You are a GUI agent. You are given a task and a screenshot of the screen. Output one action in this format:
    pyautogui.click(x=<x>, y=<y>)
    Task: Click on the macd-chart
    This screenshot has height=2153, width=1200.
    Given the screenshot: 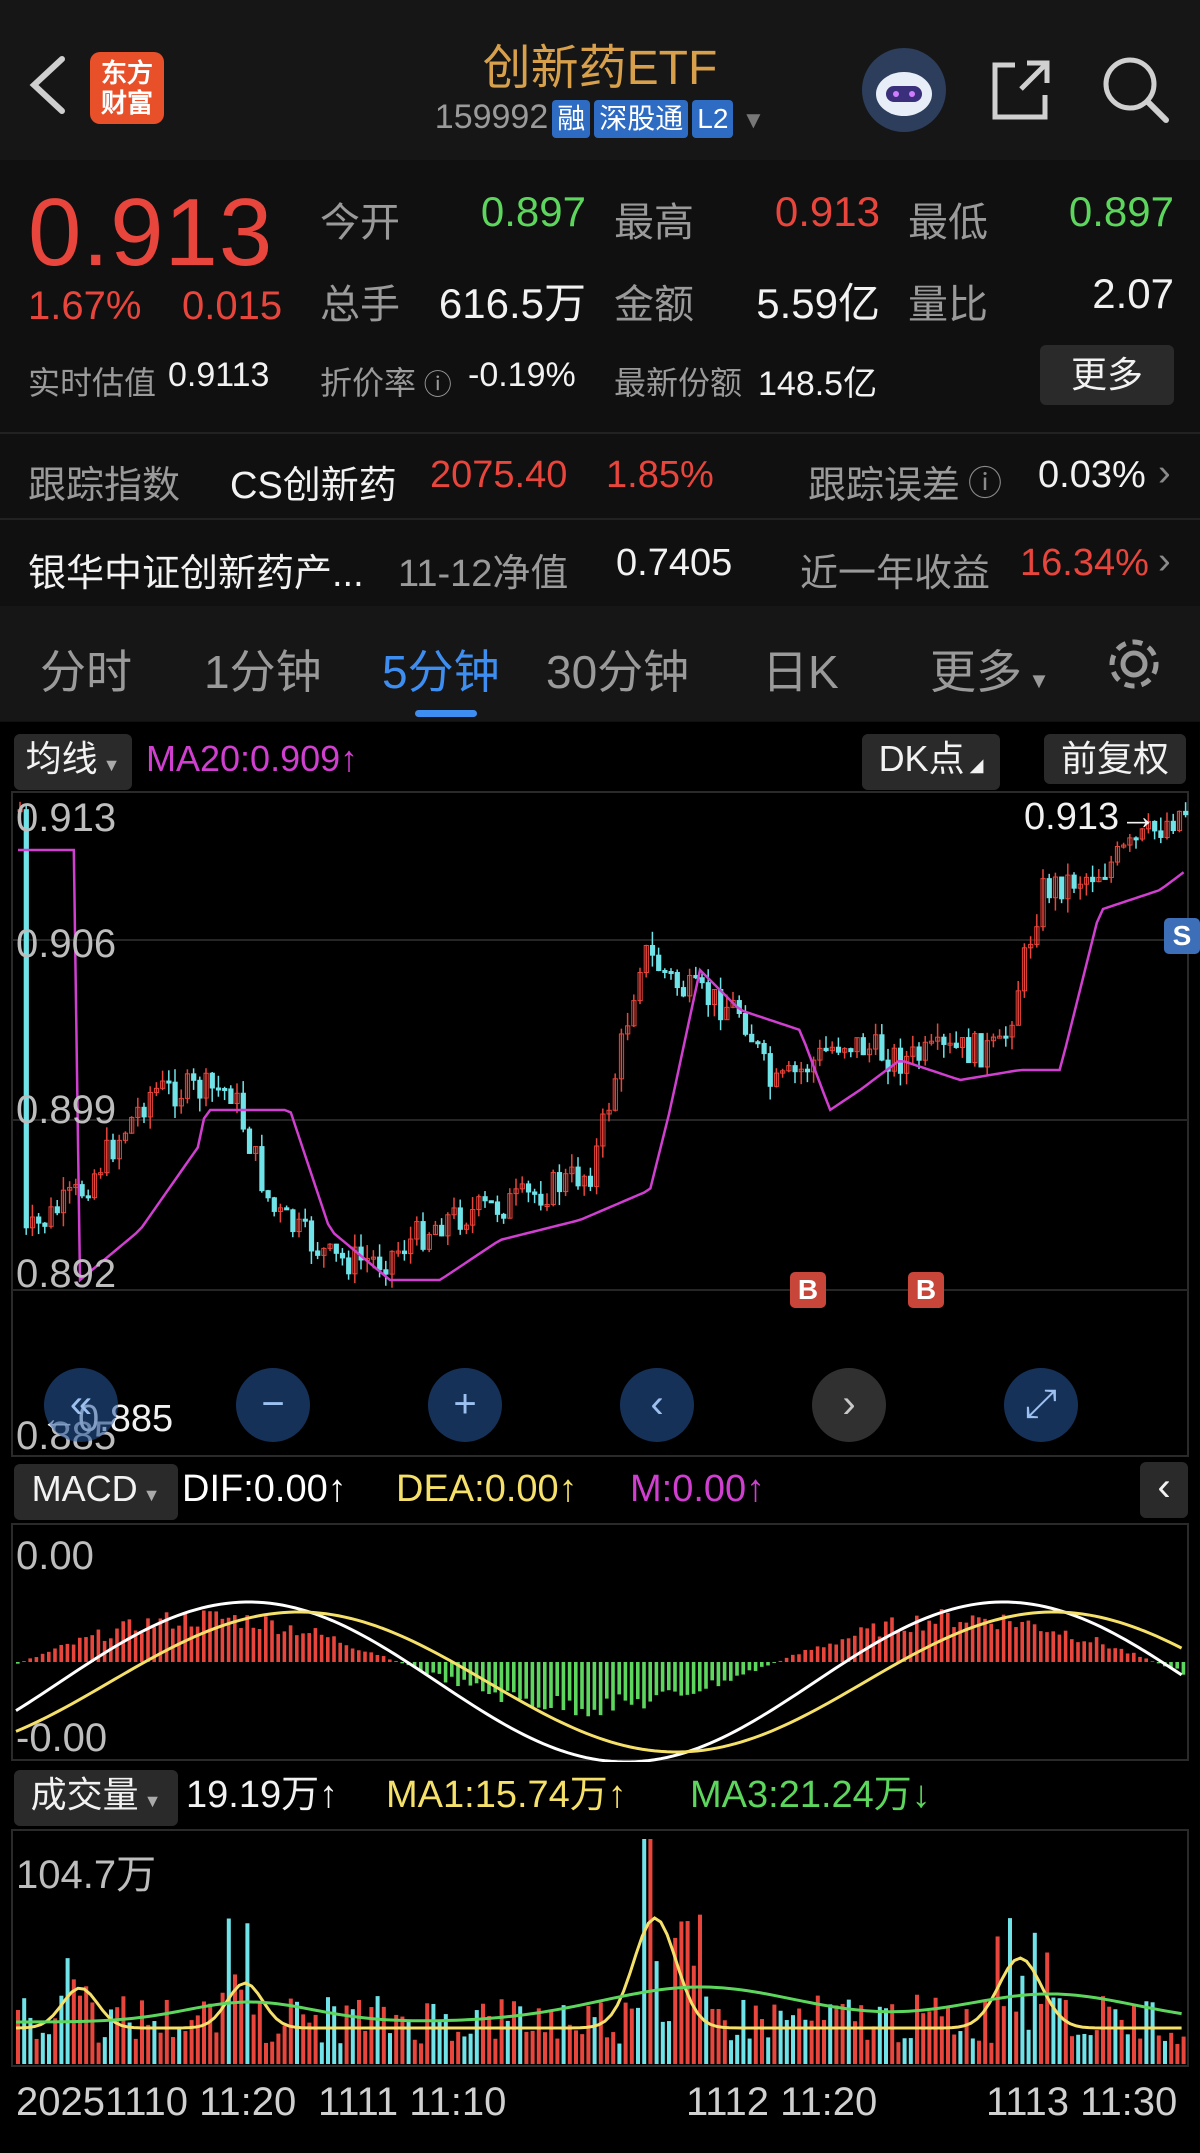 What is the action you would take?
    pyautogui.click(x=600, y=1642)
    